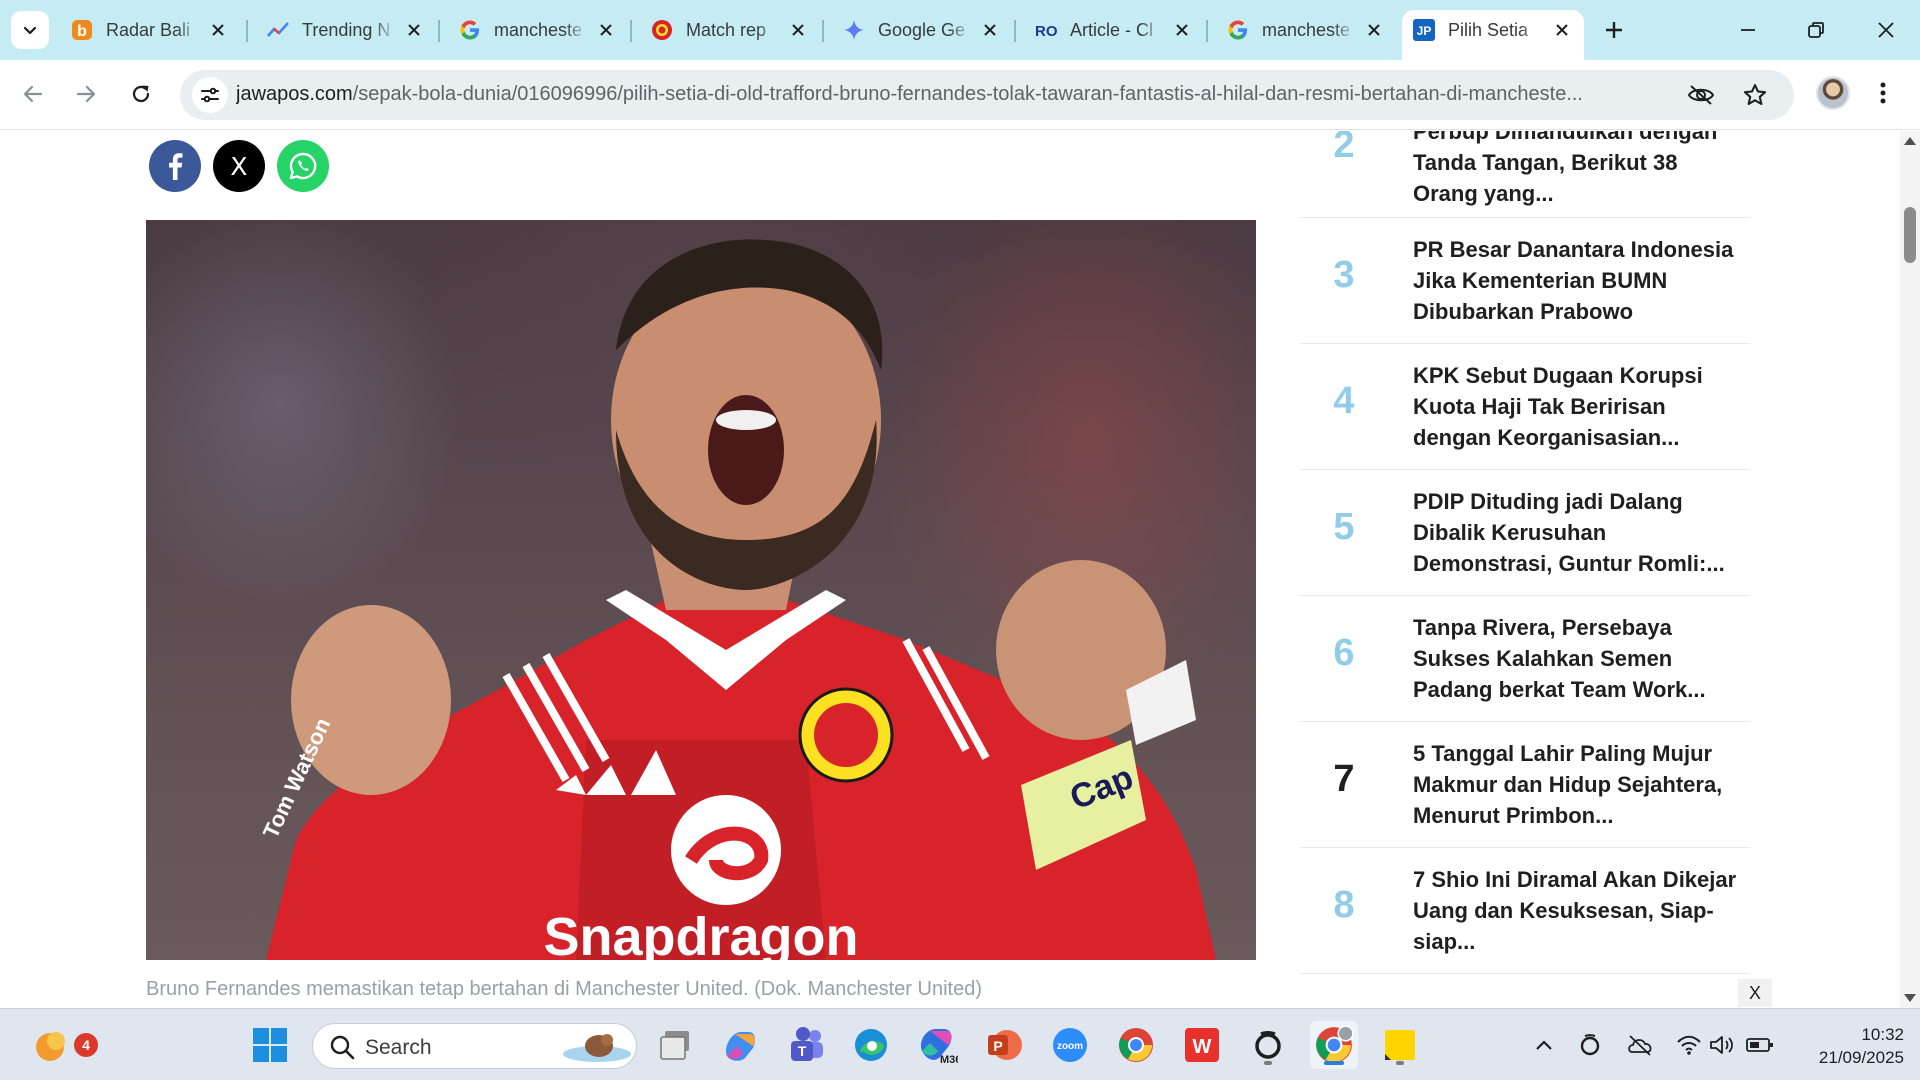 The height and width of the screenshot is (1080, 1920). Describe the element at coordinates (33, 94) in the screenshot. I see `back-button` at that location.